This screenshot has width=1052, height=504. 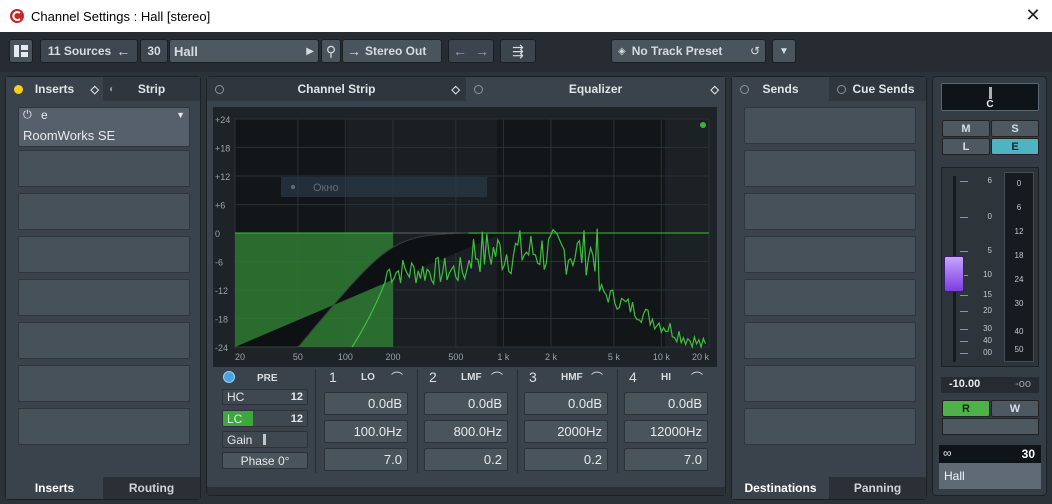 What do you see at coordinates (669, 378) in the screenshot?
I see `band-4-header: 4 HI ⌒` at bounding box center [669, 378].